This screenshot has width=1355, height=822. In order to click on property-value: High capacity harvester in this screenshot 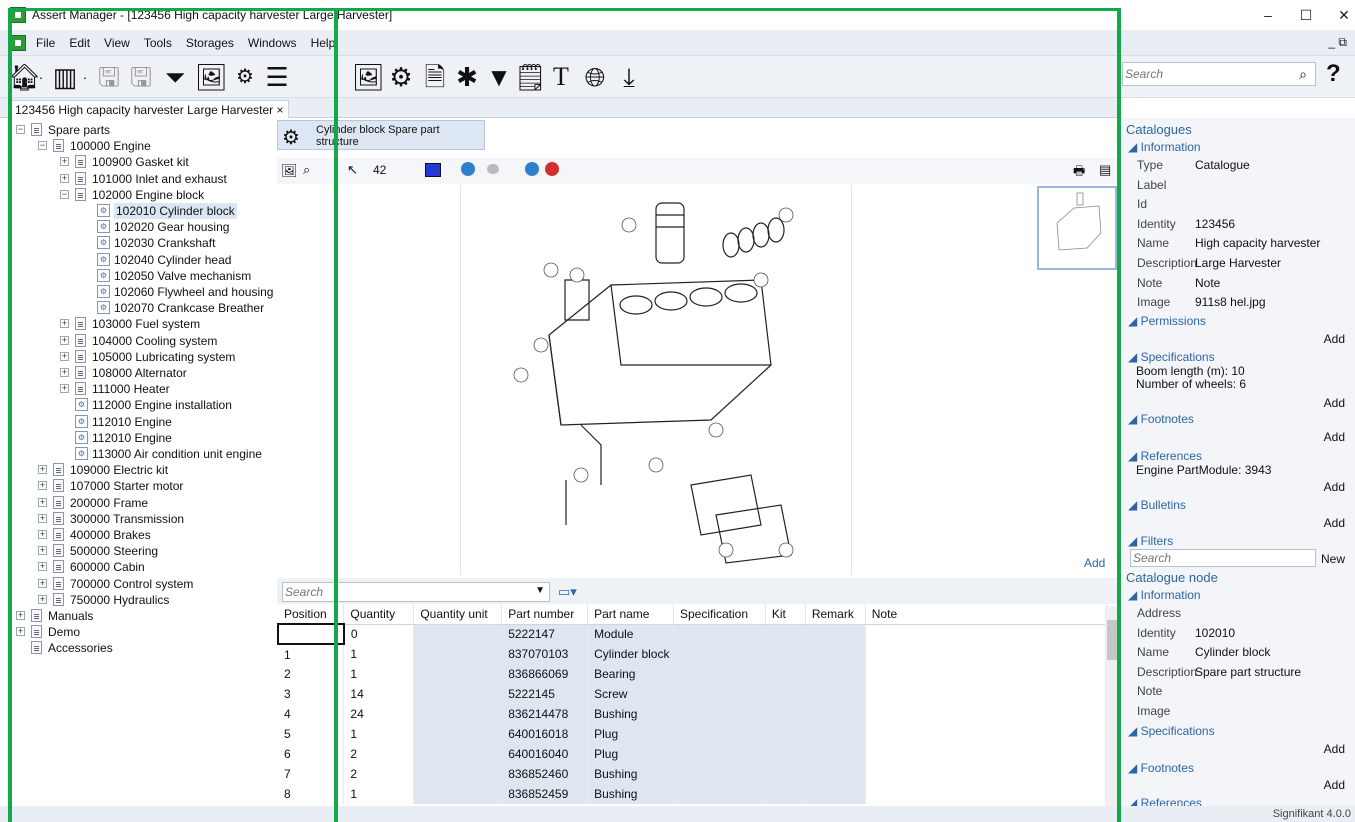, I will do `click(1257, 243)`.